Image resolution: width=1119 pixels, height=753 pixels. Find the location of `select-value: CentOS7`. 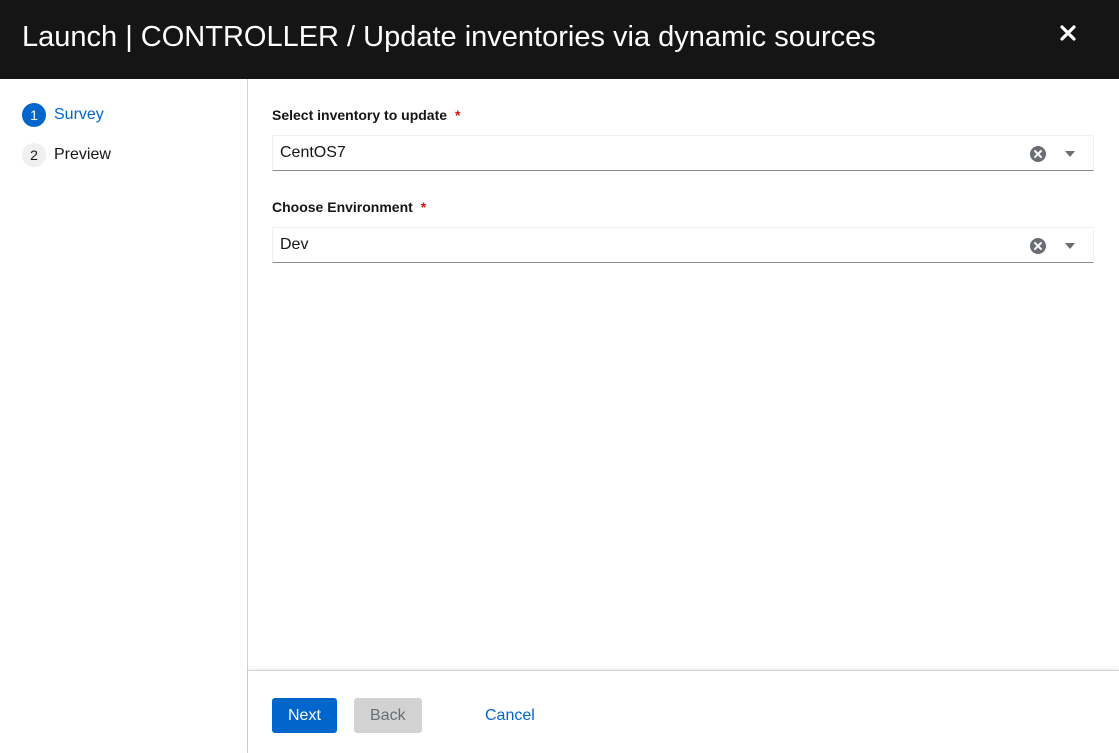

select-value: CentOS7 is located at coordinates (313, 152).